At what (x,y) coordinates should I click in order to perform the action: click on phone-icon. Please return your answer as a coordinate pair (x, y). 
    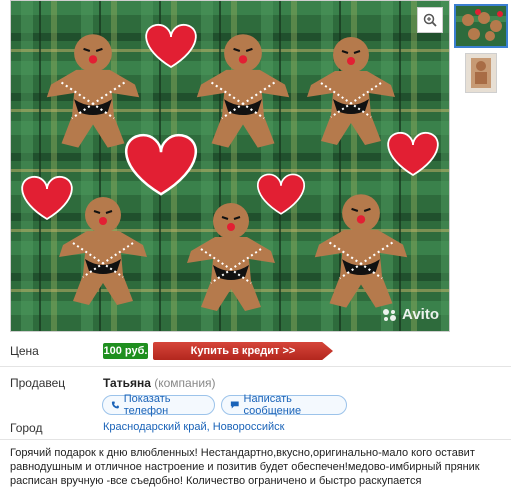
    Looking at the image, I should click on (115, 405).